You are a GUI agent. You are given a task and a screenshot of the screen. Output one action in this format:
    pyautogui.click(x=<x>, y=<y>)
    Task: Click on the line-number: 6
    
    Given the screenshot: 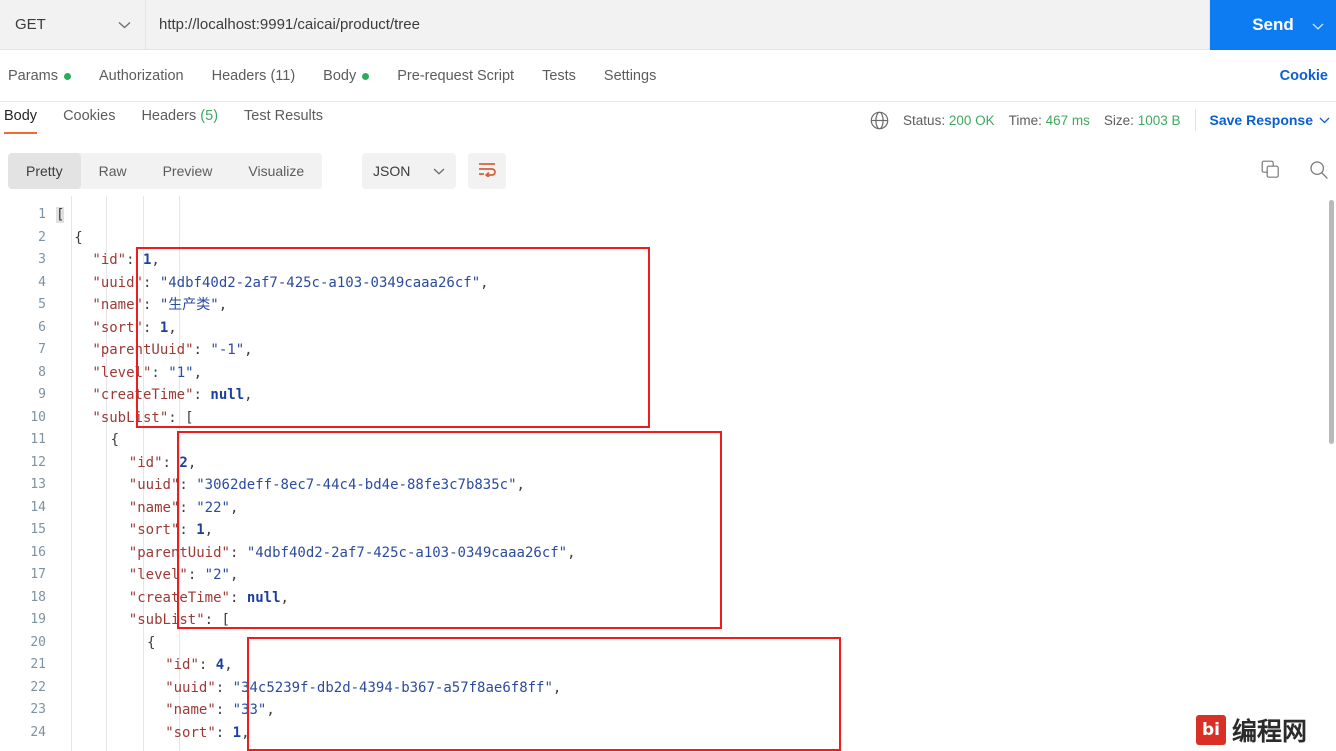 What is the action you would take?
    pyautogui.click(x=42, y=327)
    